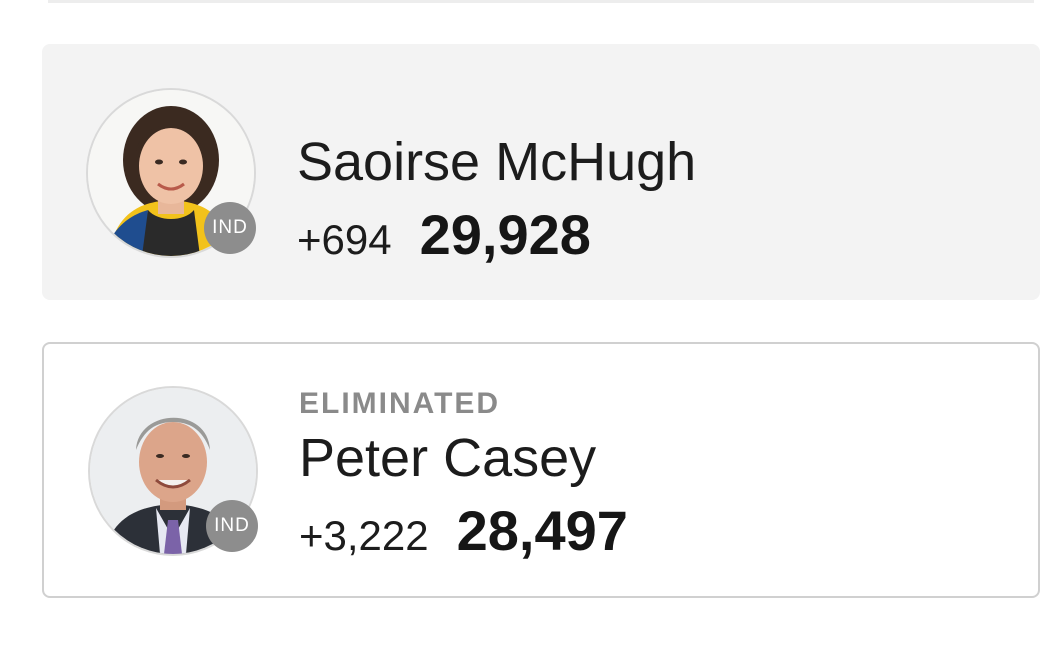 This screenshot has height=654, width=1058. What do you see at coordinates (364, 535) in the screenshot?
I see `vote-change: +3,222` at bounding box center [364, 535].